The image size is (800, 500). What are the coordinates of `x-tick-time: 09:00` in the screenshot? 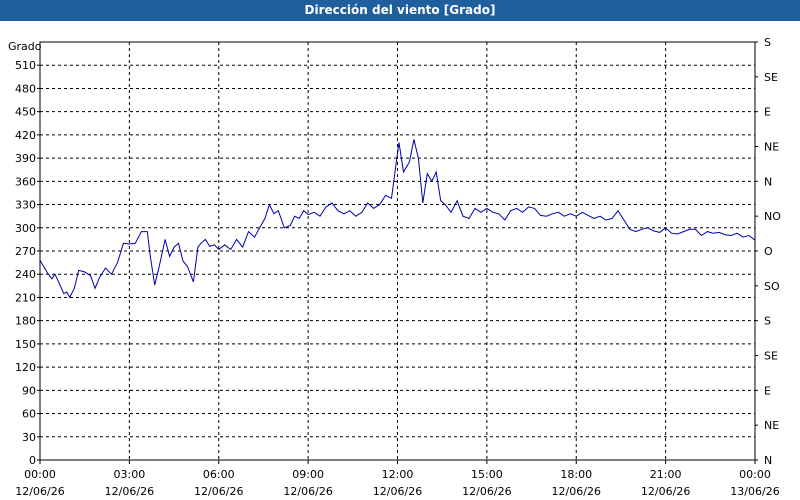 It's located at (308, 474).